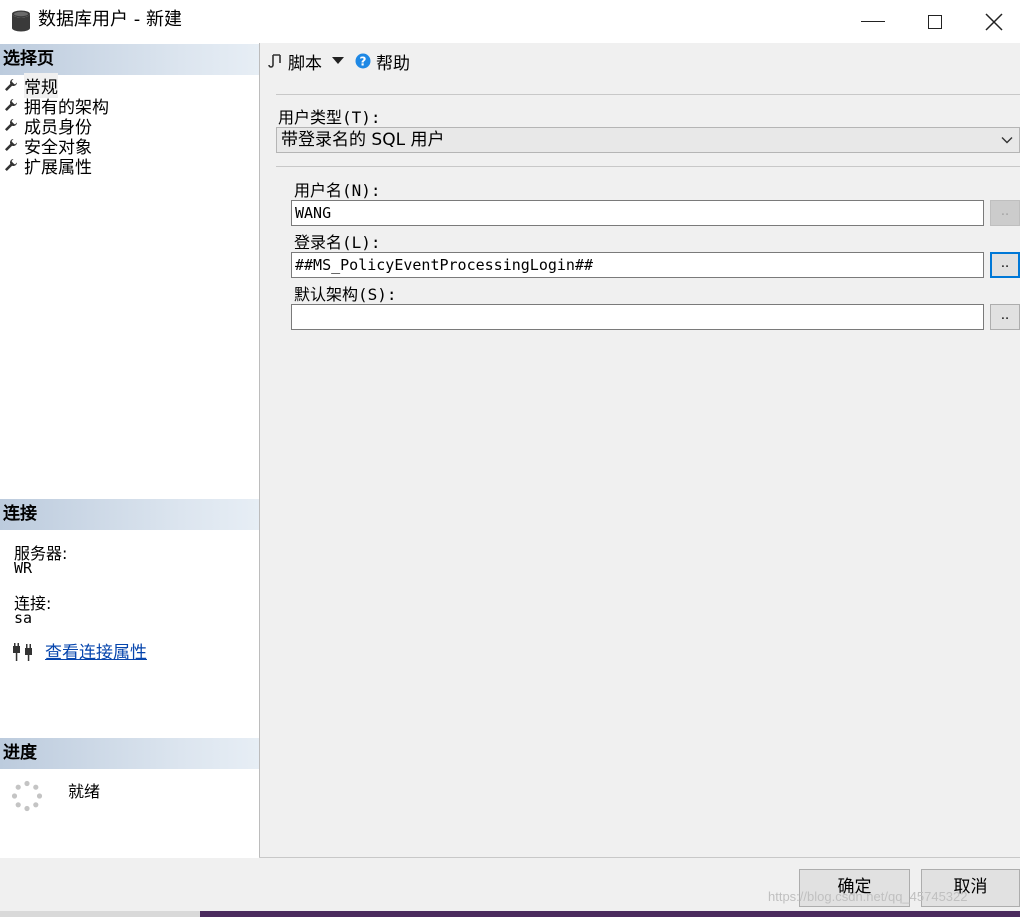 The image size is (1020, 917). Describe the element at coordinates (23, 618) in the screenshot. I see `connection-value: sa` at that location.